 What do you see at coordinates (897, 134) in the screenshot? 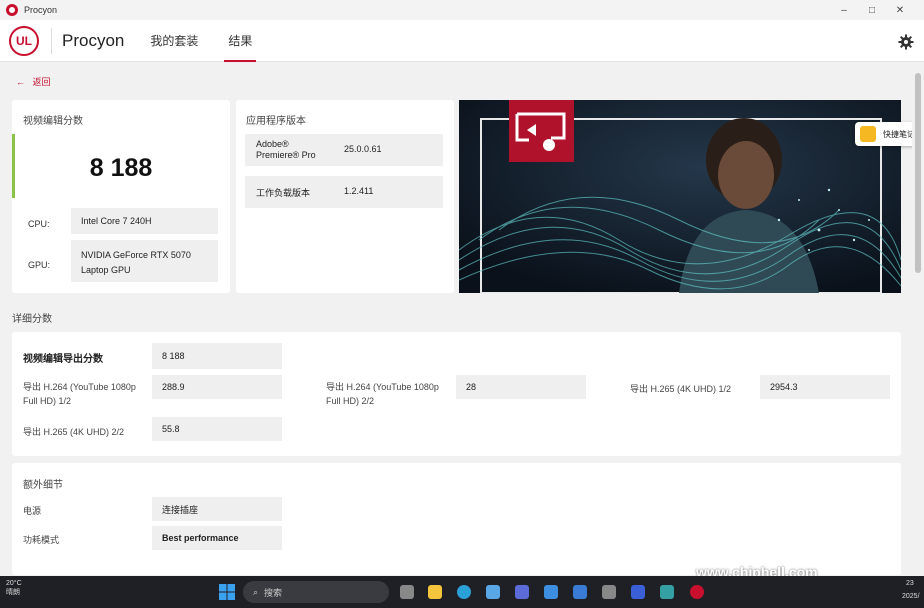
I see `quick-note-label: 快捷笔记` at bounding box center [897, 134].